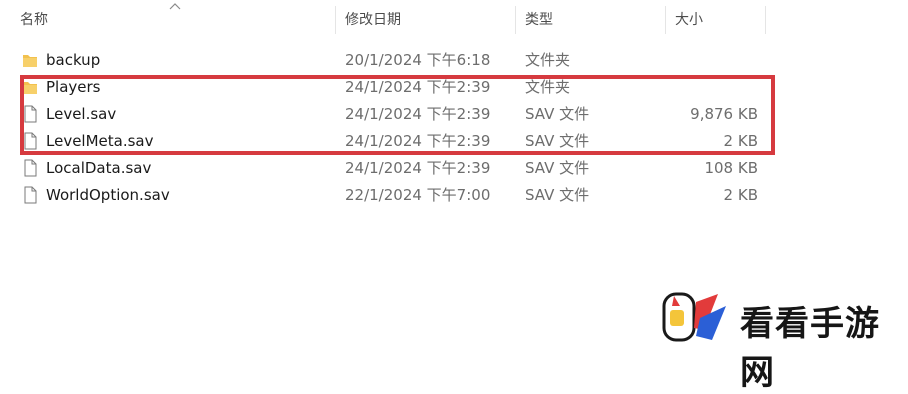  I want to click on column-header-size-label: 大小, so click(689, 20).